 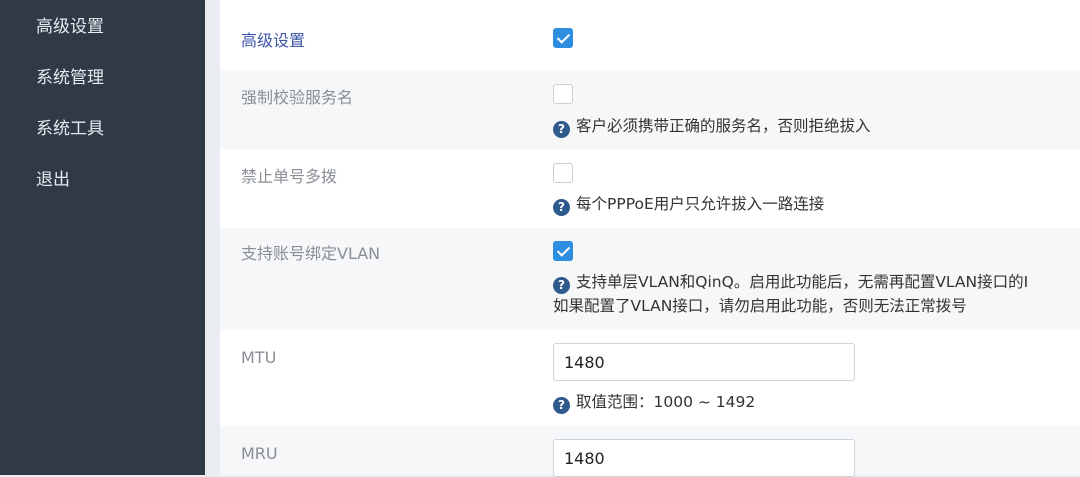 I want to click on row-advanced-settings: 高级设置, so click(x=650, y=41).